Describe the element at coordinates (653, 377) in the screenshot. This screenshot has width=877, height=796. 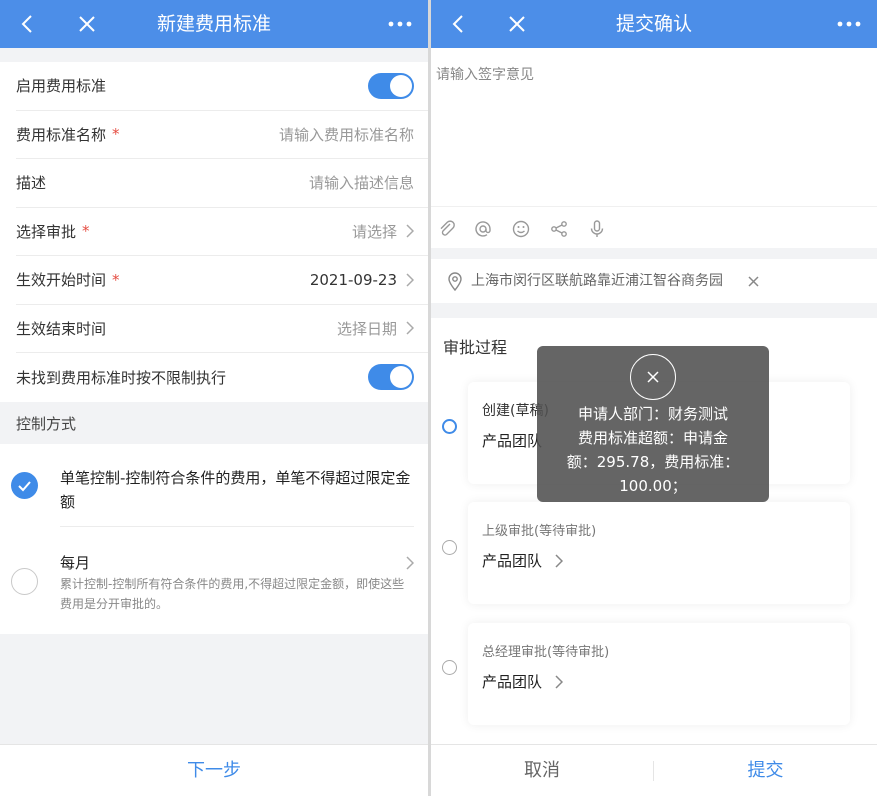
I see `close-icon` at that location.